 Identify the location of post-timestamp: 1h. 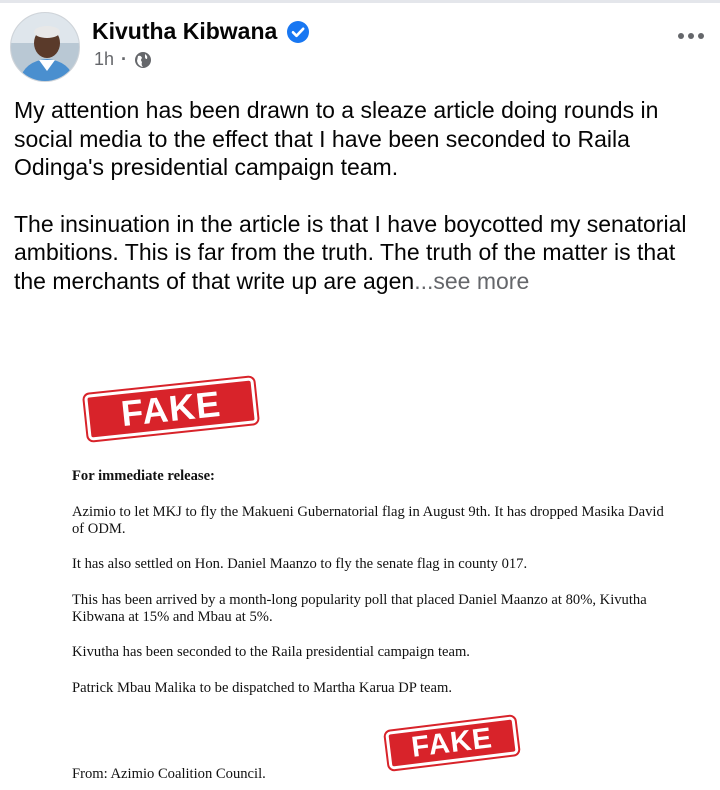
(104, 59).